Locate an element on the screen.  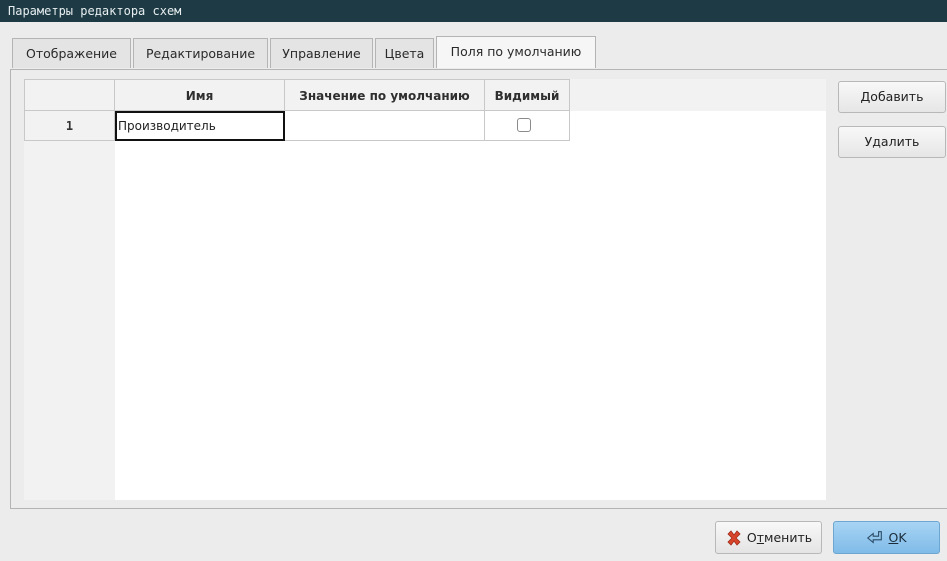
visible-checkbox is located at coordinates (524, 125).